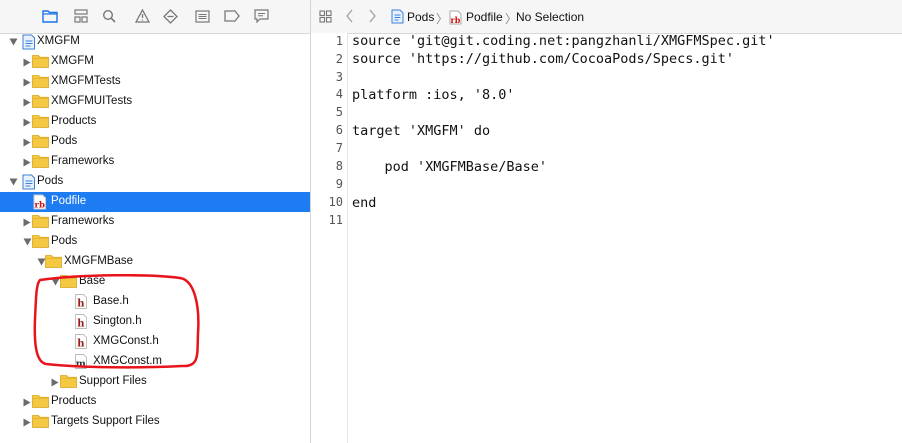  Describe the element at coordinates (339, 41) in the screenshot. I see `line-number: 1` at that location.